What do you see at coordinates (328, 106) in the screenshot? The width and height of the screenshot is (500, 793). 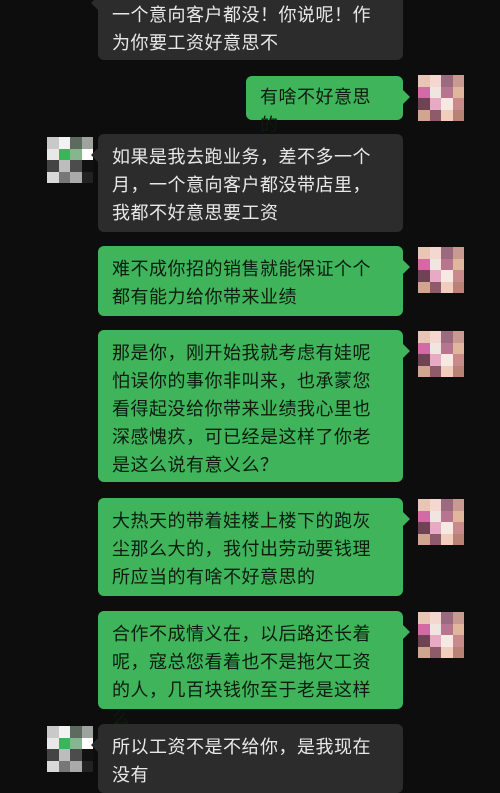 I see `message-bubble-outgoing: 有啥不好意思的` at bounding box center [328, 106].